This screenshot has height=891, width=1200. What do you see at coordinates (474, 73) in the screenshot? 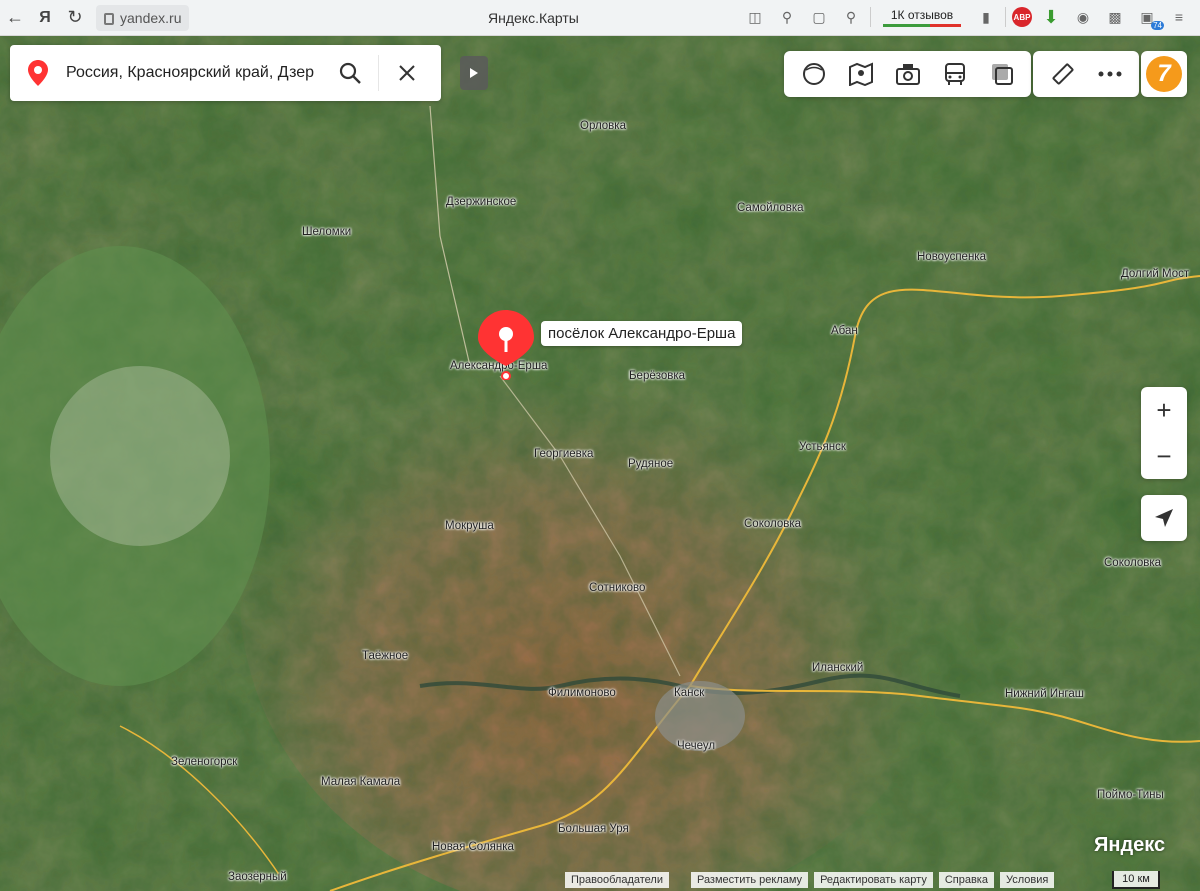
I see `collapse-panel-button` at bounding box center [474, 73].